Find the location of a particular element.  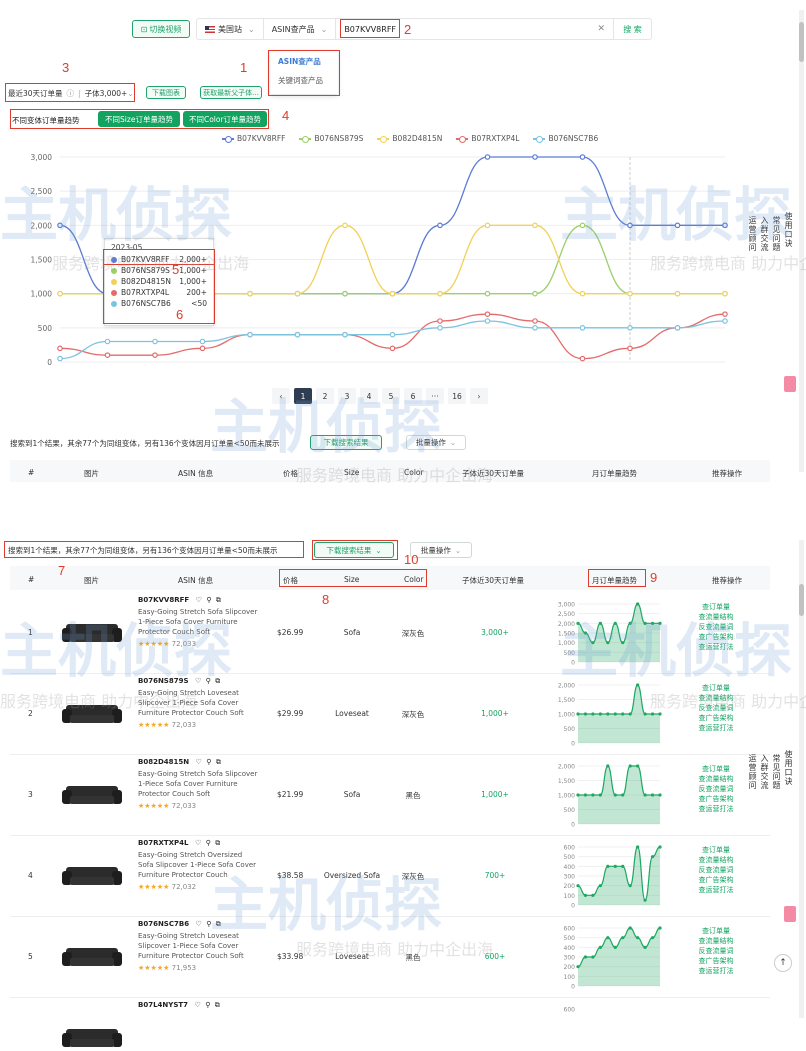

dropdown-option-asin: ASIN查产品 is located at coordinates (304, 60).